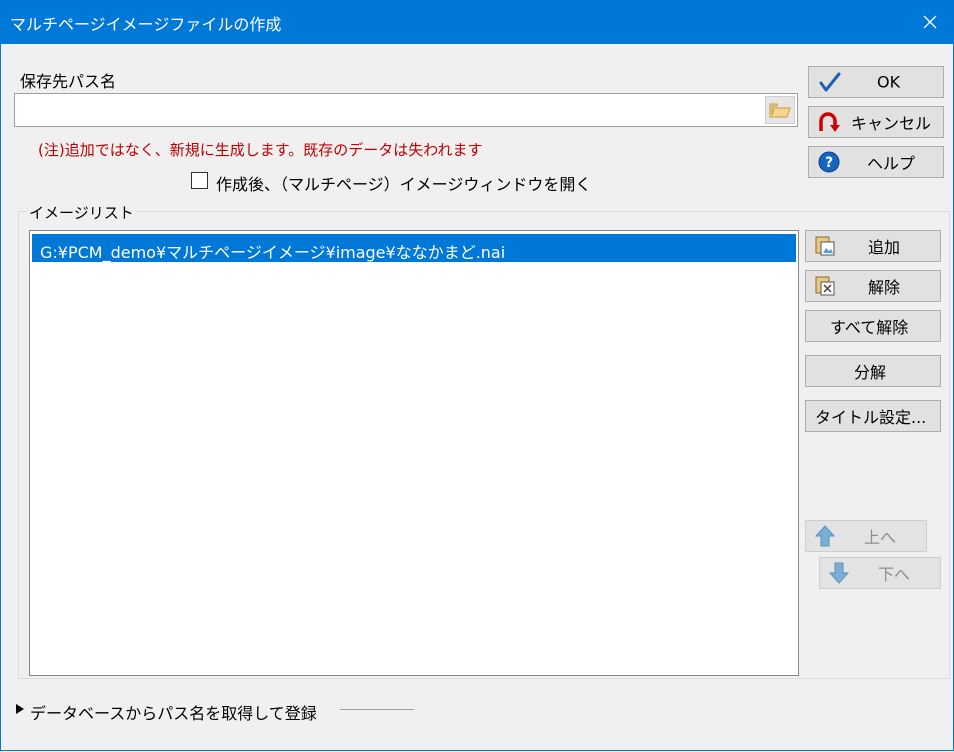 This screenshot has width=954, height=752. I want to click on remove-all-label: すべて解除, so click(869, 327).